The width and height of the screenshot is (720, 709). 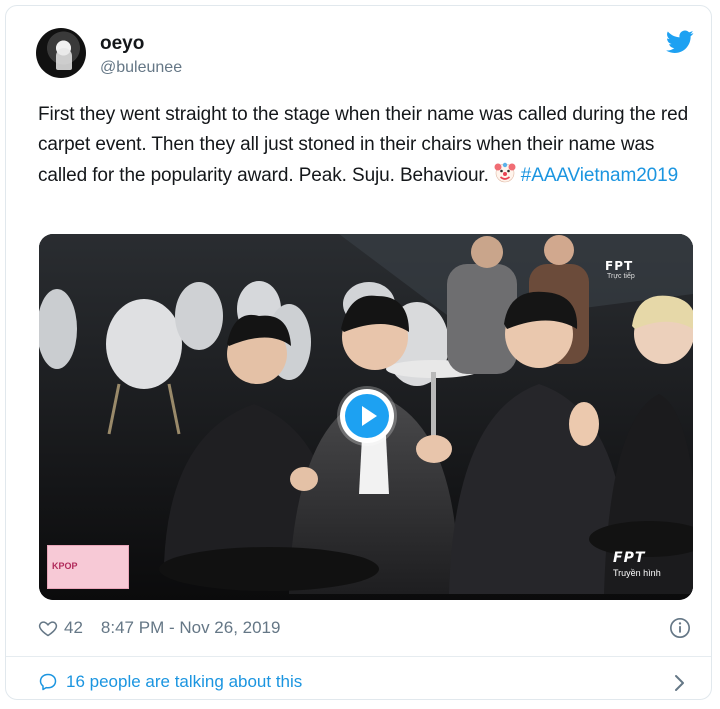 What do you see at coordinates (141, 68) in the screenshot?
I see `author-handle: @buleunee` at bounding box center [141, 68].